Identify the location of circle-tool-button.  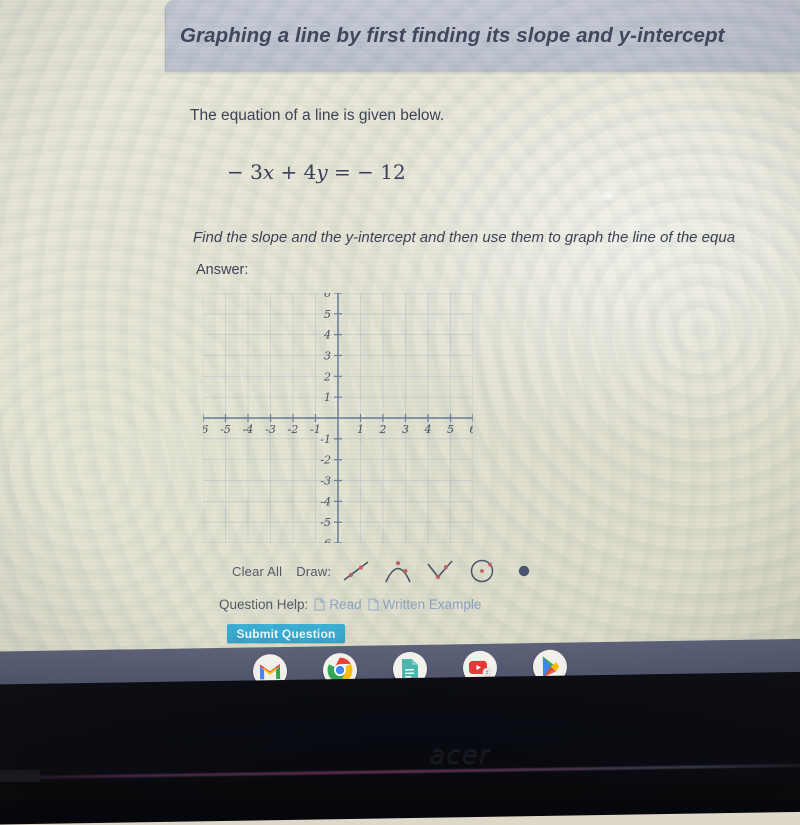
(482, 571).